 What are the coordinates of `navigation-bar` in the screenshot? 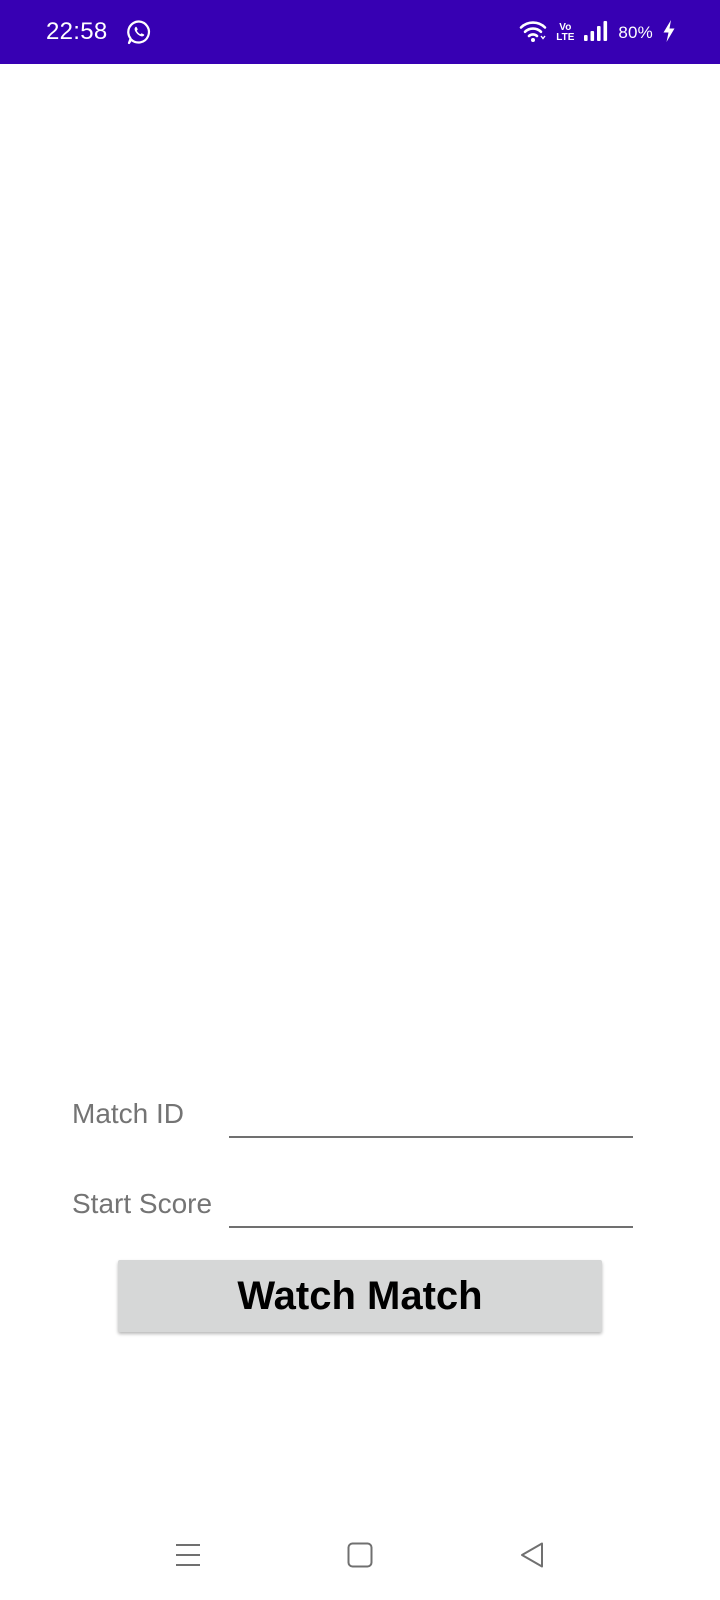 It's located at (360, 1555).